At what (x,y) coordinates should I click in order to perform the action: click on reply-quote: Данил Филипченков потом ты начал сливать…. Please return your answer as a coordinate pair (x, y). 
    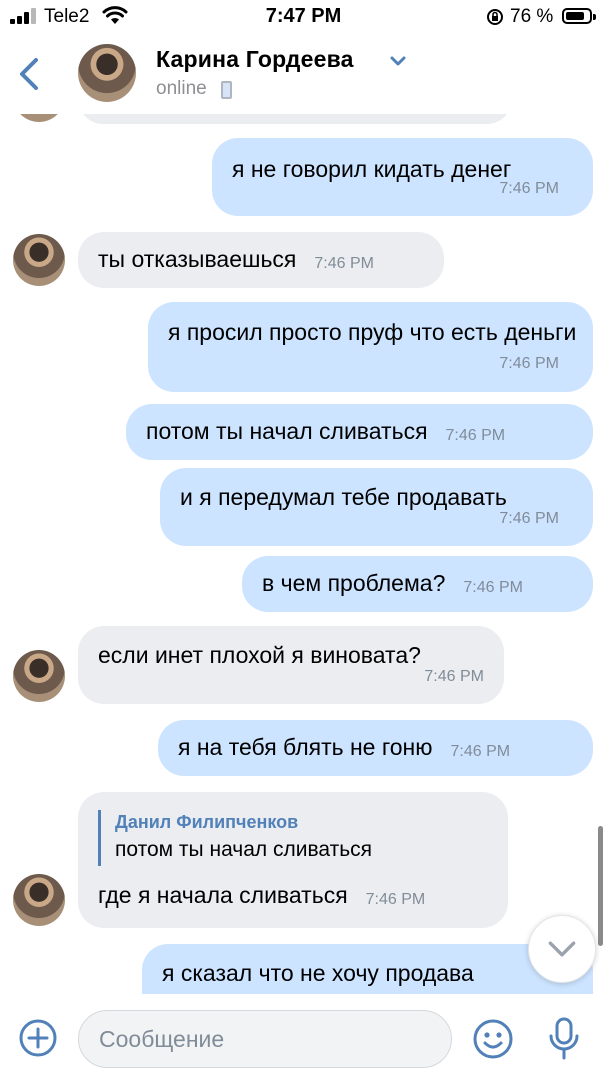
    Looking at the image, I should click on (293, 838).